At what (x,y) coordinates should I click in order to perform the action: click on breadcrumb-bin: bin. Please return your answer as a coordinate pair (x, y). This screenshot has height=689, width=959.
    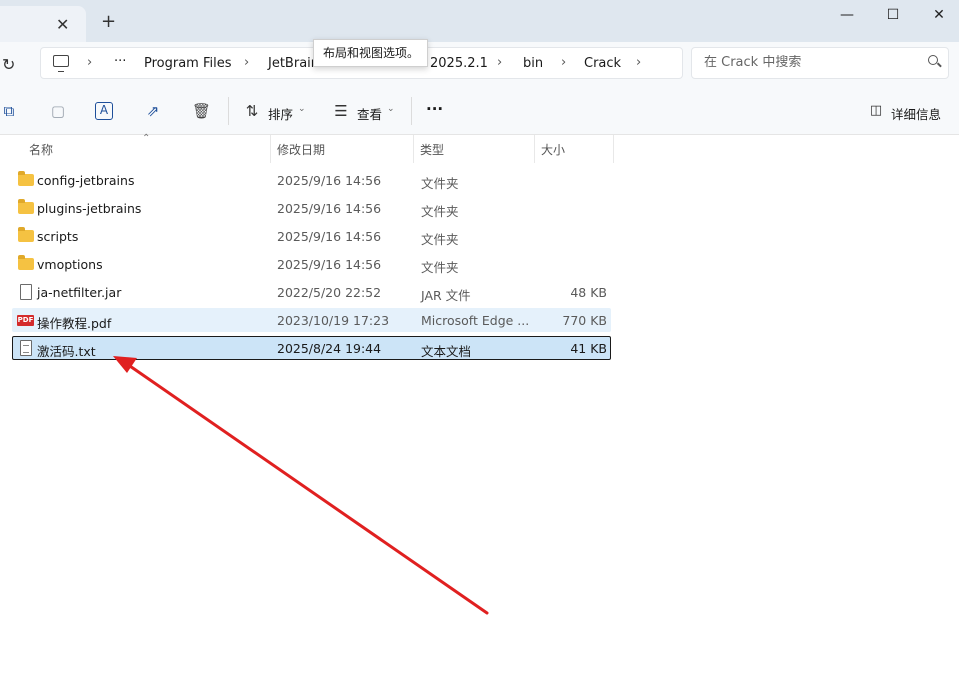
    Looking at the image, I should click on (533, 63).